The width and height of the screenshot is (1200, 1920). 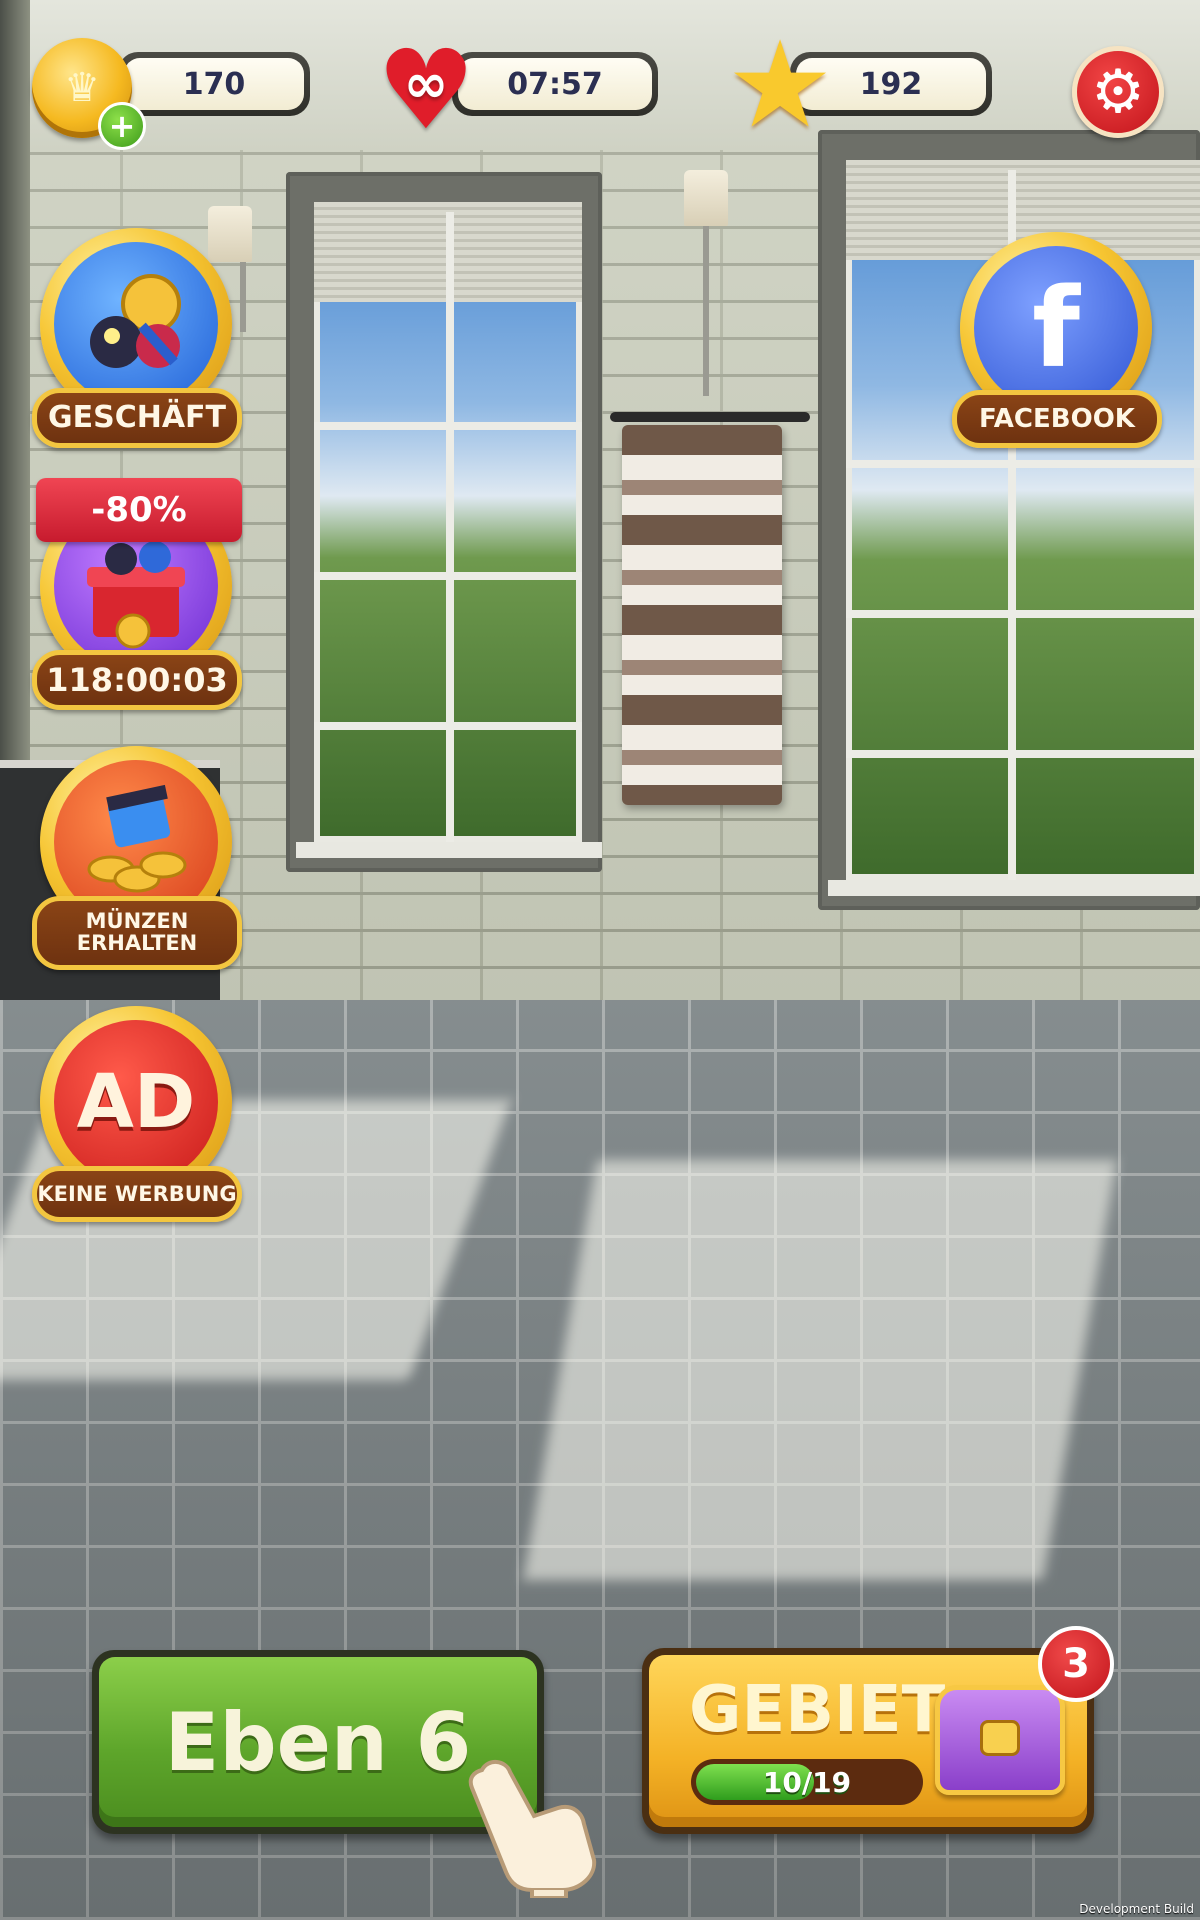 I want to click on ad-text: AD, so click(x=136, y=1102).